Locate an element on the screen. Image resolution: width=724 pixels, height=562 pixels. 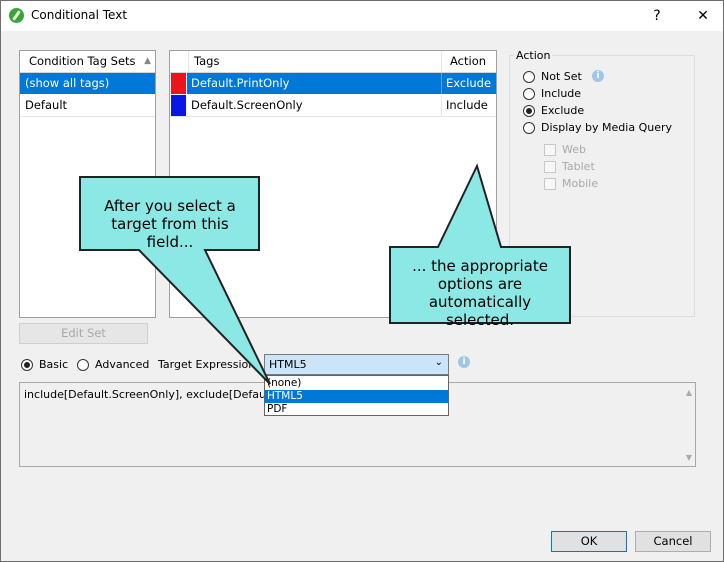
cancel-button: Cancel is located at coordinates (673, 541).